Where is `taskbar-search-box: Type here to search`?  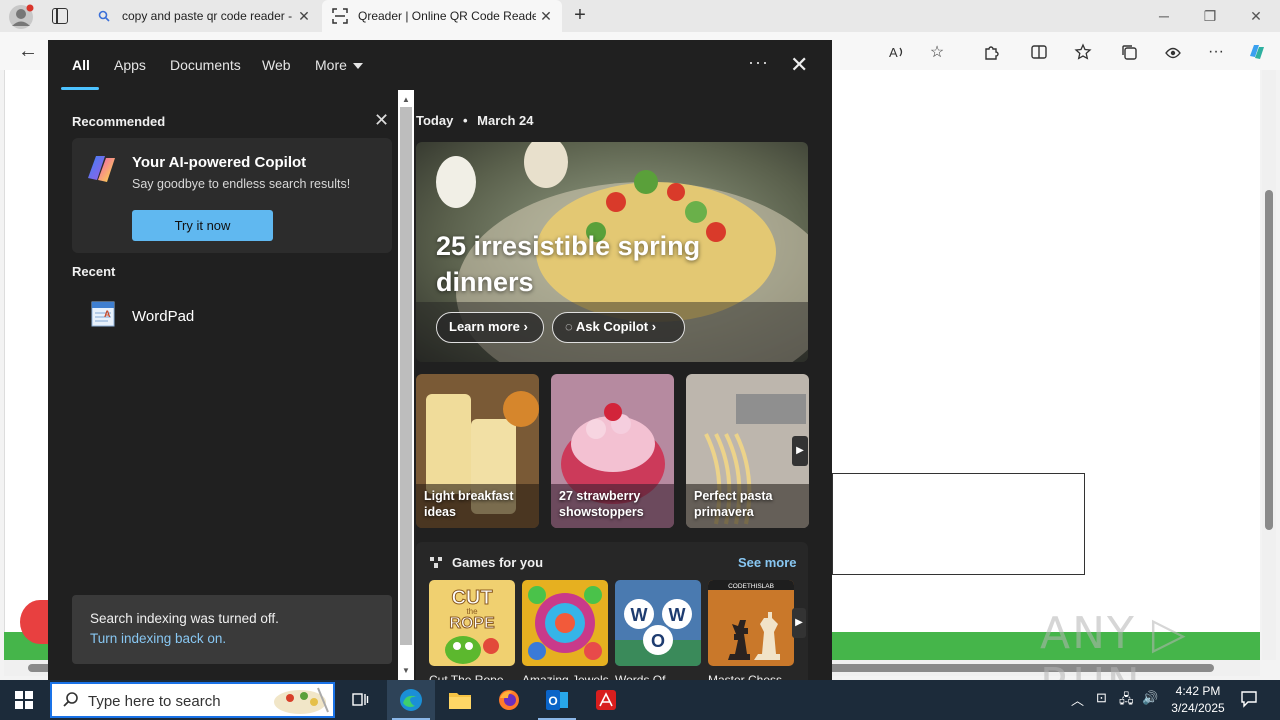 taskbar-search-box: Type here to search is located at coordinates (192, 700).